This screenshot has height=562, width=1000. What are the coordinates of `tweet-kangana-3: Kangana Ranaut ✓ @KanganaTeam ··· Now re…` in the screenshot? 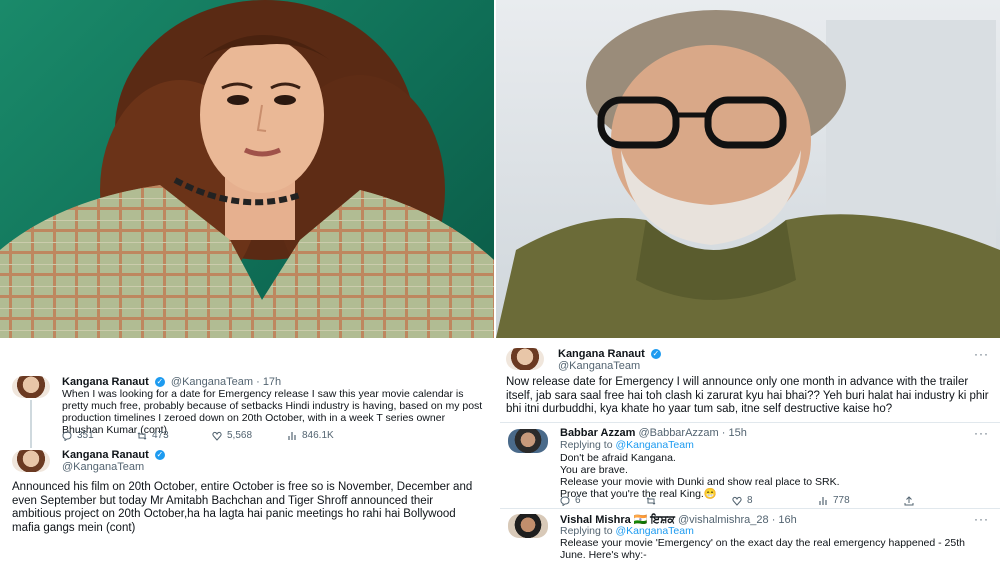 It's located at (750, 380).